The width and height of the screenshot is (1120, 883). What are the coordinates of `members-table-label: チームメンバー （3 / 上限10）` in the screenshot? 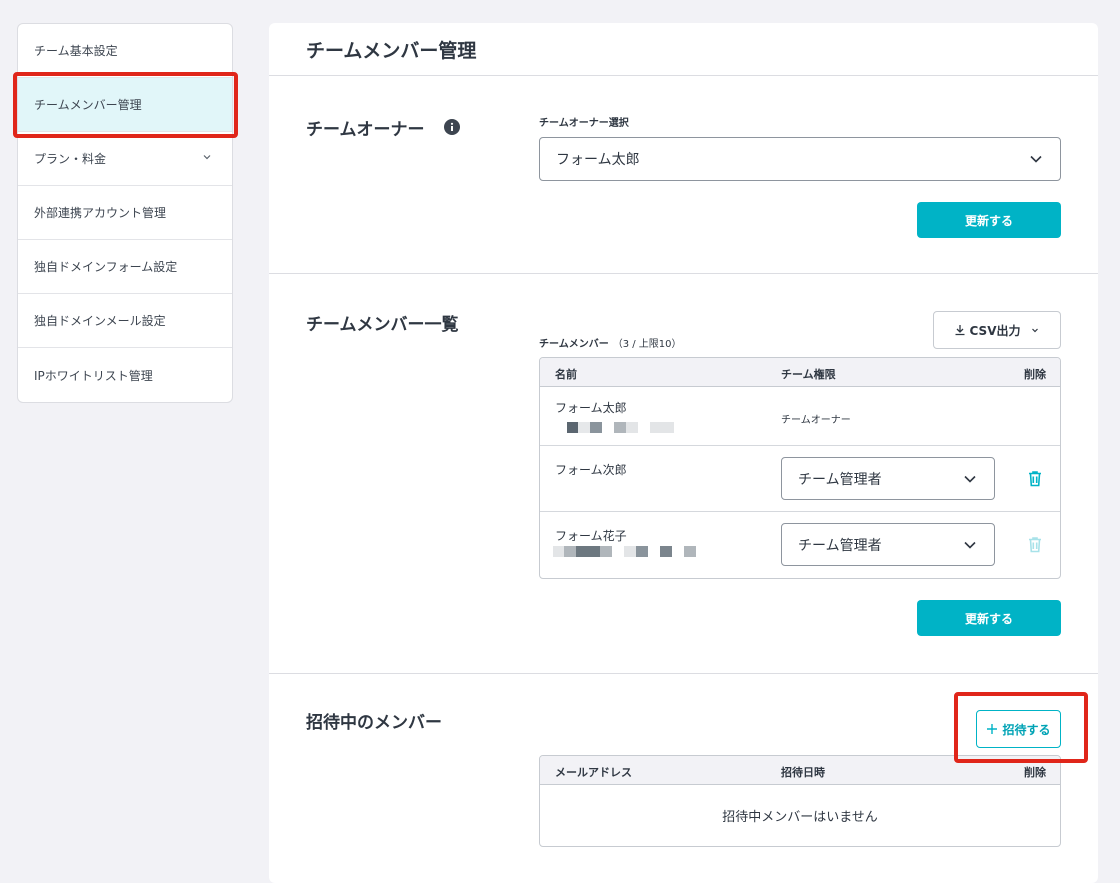 It's located at (610, 342).